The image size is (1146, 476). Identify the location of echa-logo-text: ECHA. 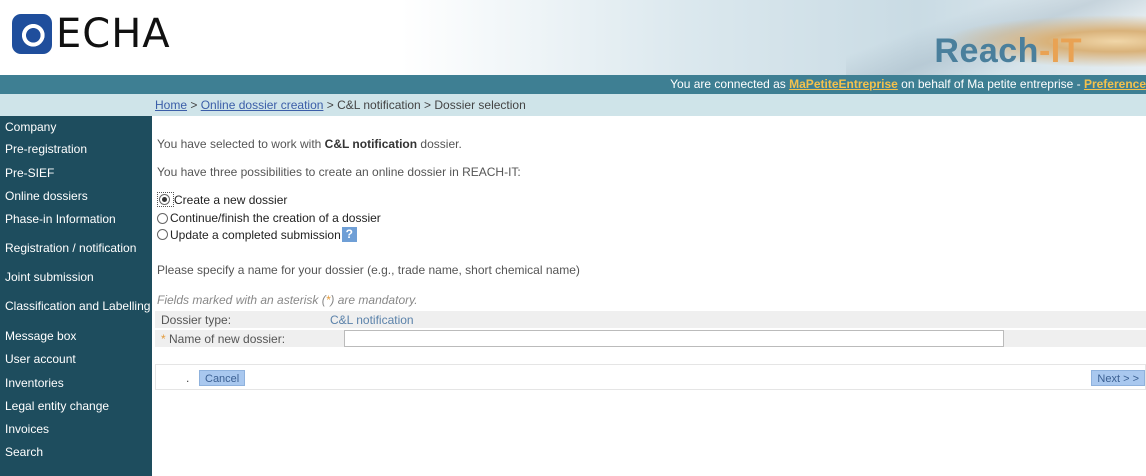
(113, 34).